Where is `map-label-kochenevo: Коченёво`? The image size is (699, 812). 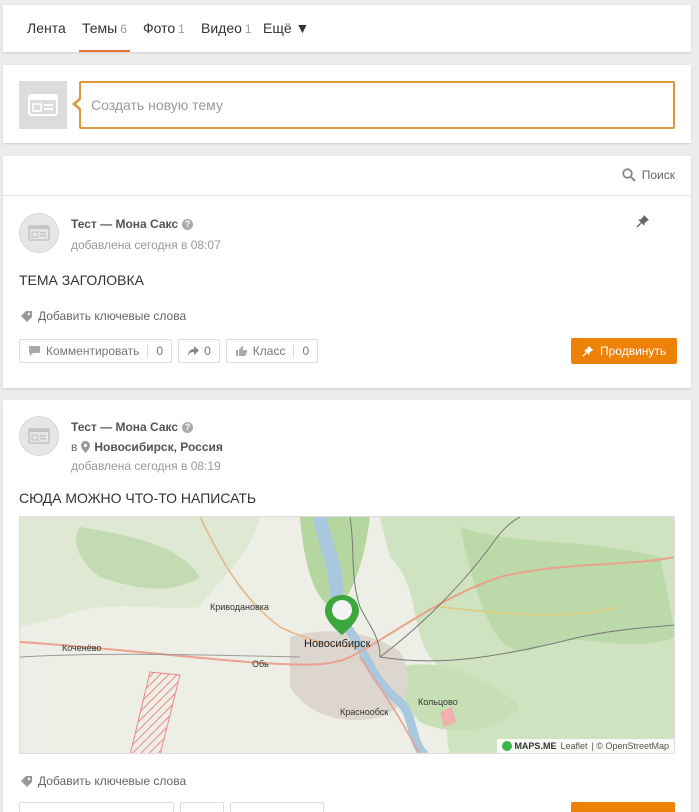 map-label-kochenevo: Коченёво is located at coordinates (81, 648).